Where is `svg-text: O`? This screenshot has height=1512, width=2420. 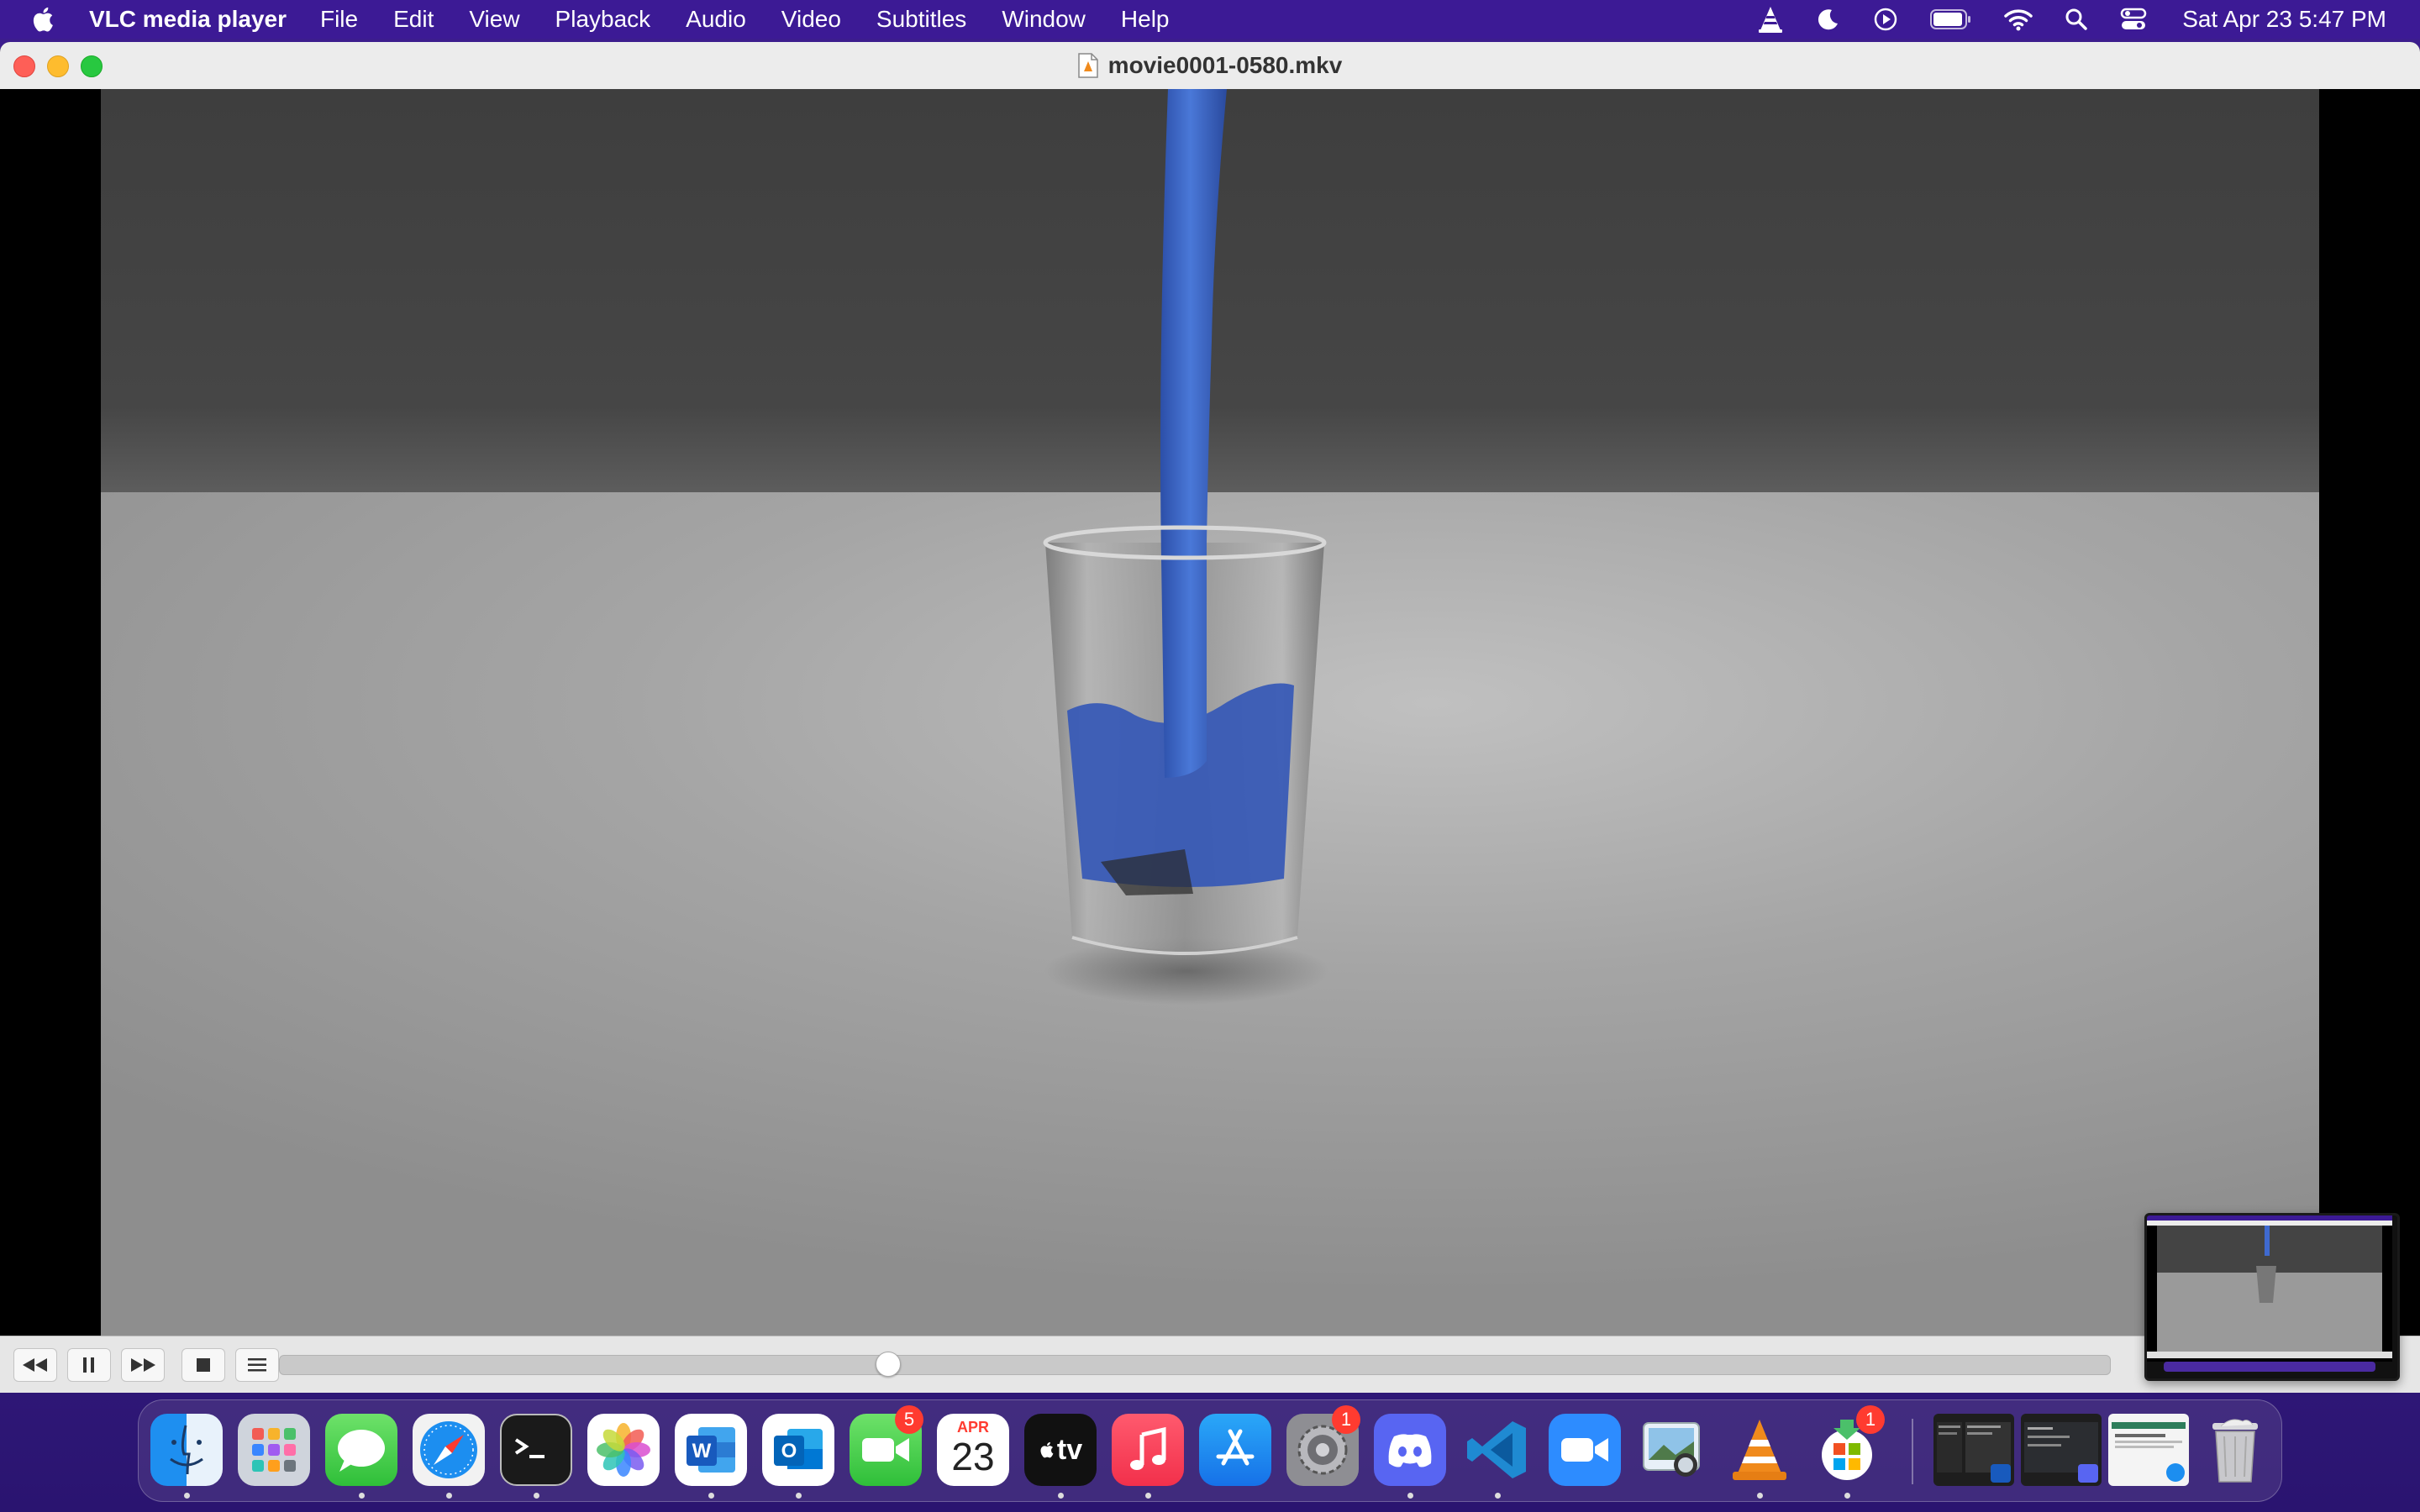 svg-text: O is located at coordinates (789, 1451).